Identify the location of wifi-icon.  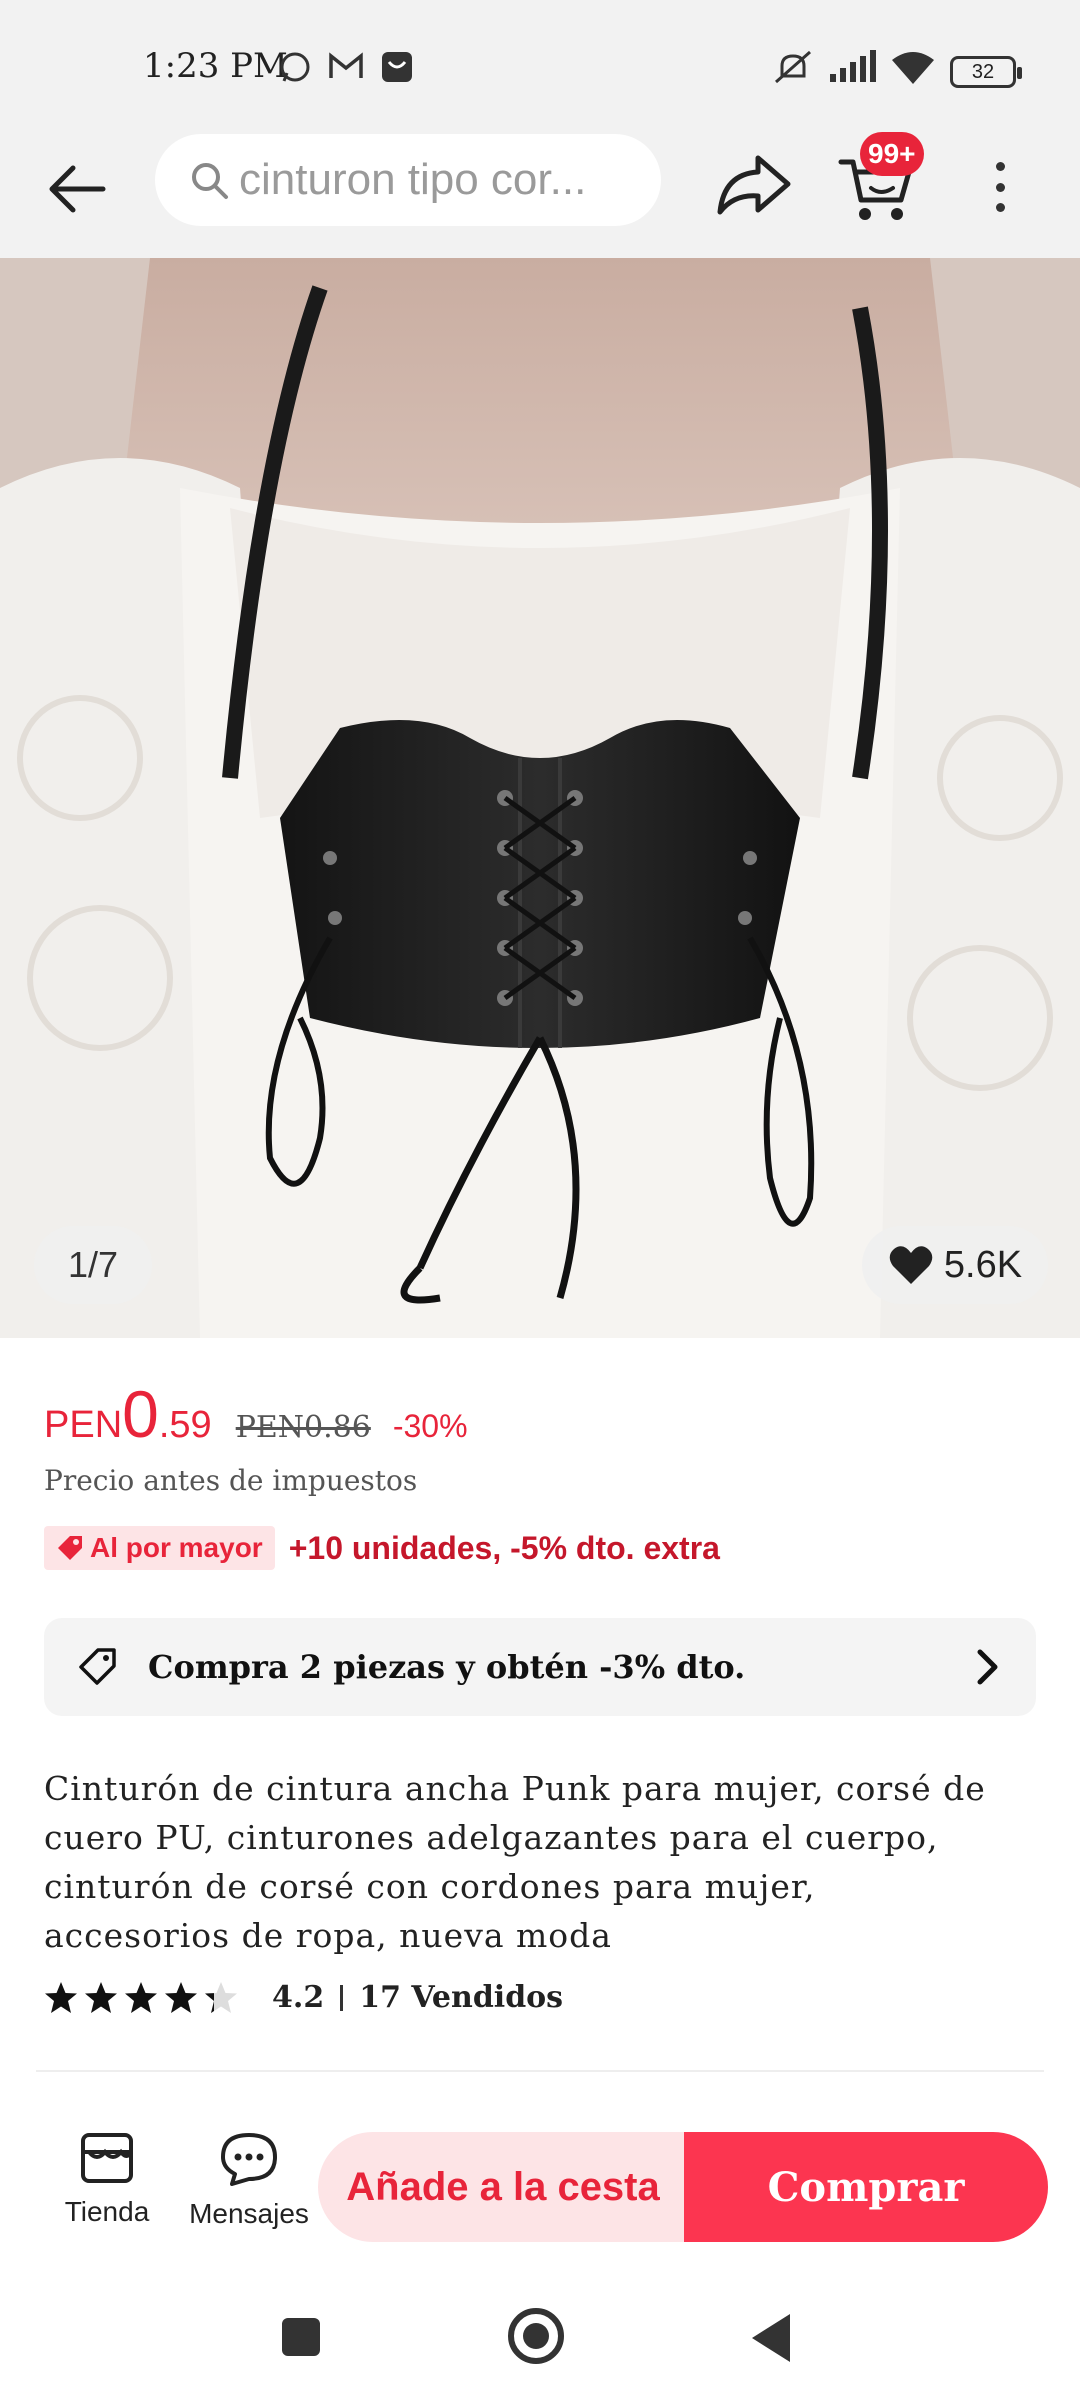
(913, 68).